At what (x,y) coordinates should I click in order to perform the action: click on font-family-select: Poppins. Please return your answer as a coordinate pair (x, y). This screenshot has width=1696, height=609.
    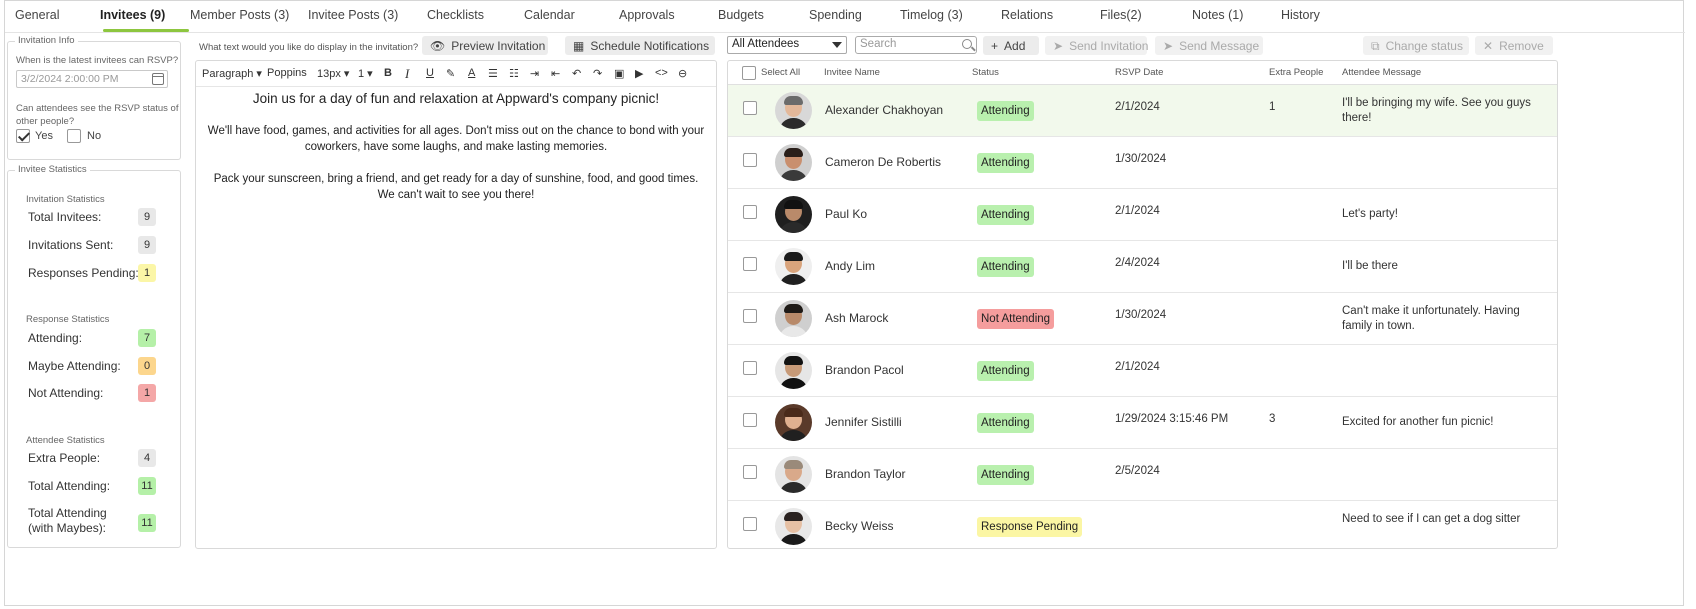
    Looking at the image, I should click on (287, 73).